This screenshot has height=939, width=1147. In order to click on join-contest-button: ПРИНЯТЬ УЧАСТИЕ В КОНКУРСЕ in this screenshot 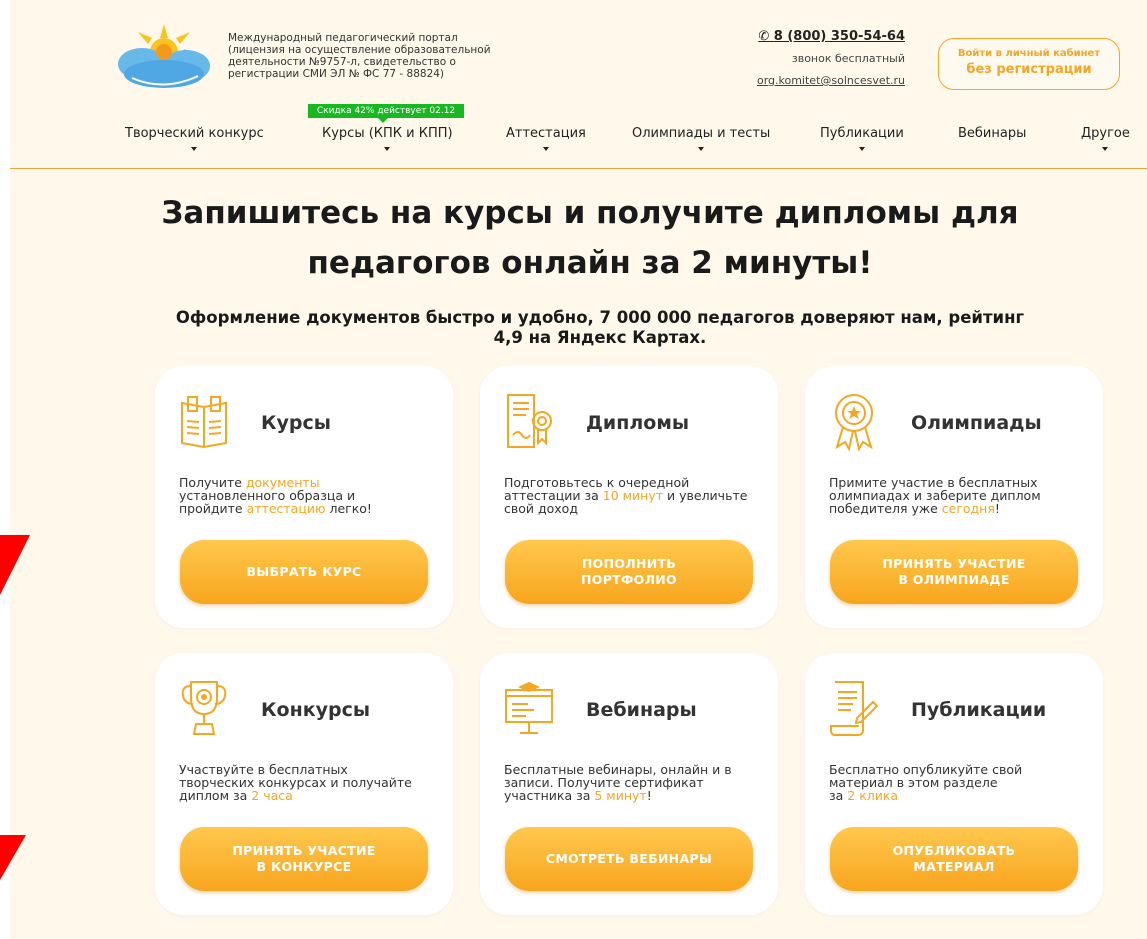, I will do `click(304, 859)`.